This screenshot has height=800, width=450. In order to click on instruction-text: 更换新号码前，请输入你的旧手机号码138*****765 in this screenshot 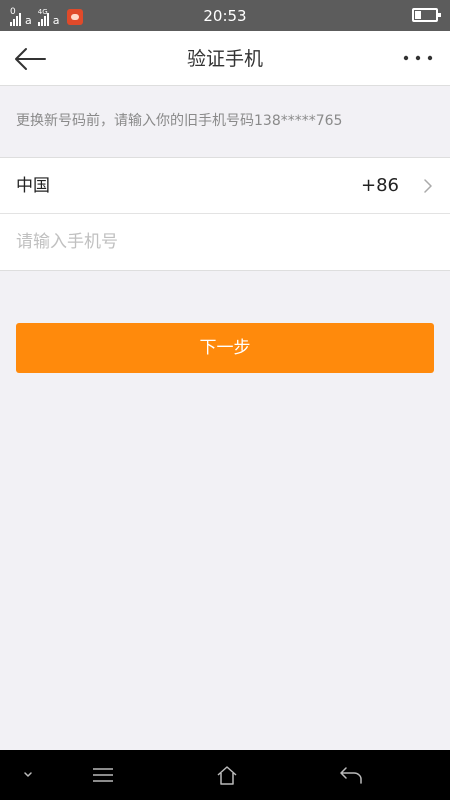, I will do `click(179, 121)`.